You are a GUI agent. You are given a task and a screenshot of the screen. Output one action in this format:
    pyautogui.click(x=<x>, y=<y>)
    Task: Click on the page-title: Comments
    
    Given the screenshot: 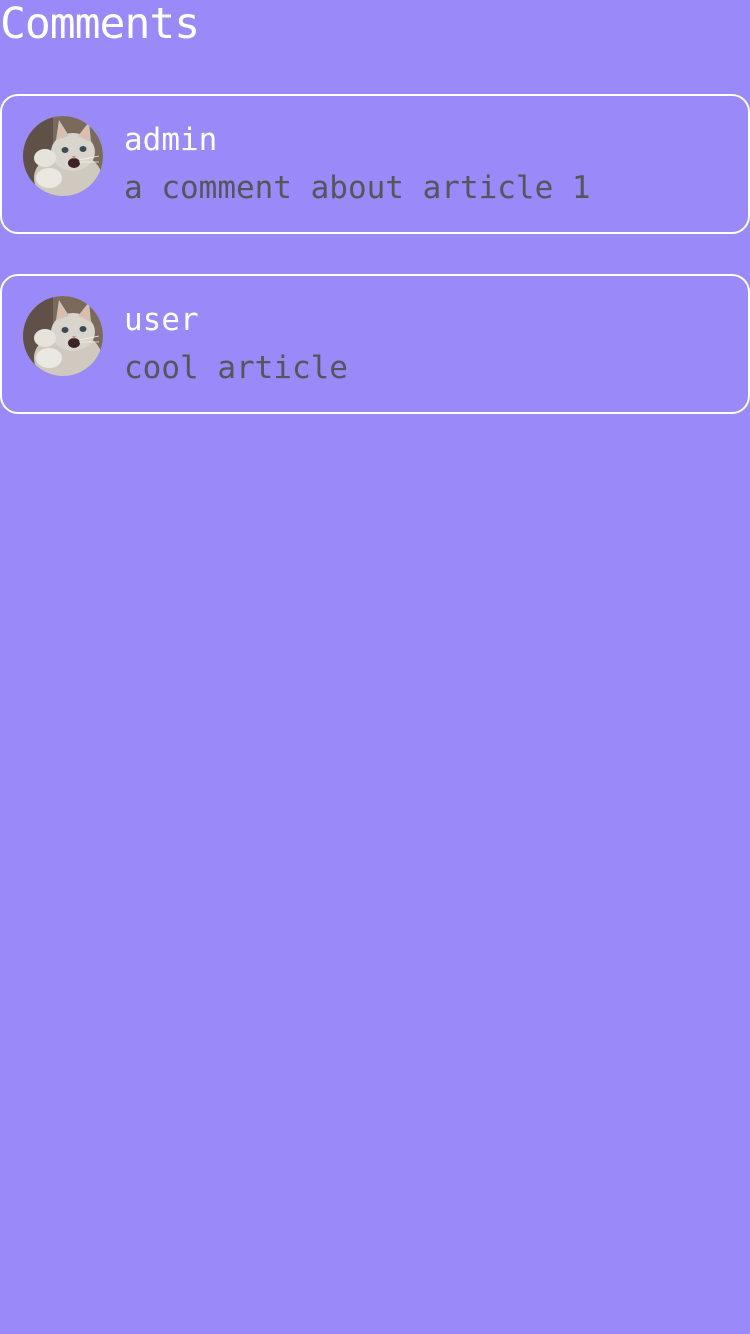 What is the action you would take?
    pyautogui.click(x=100, y=24)
    